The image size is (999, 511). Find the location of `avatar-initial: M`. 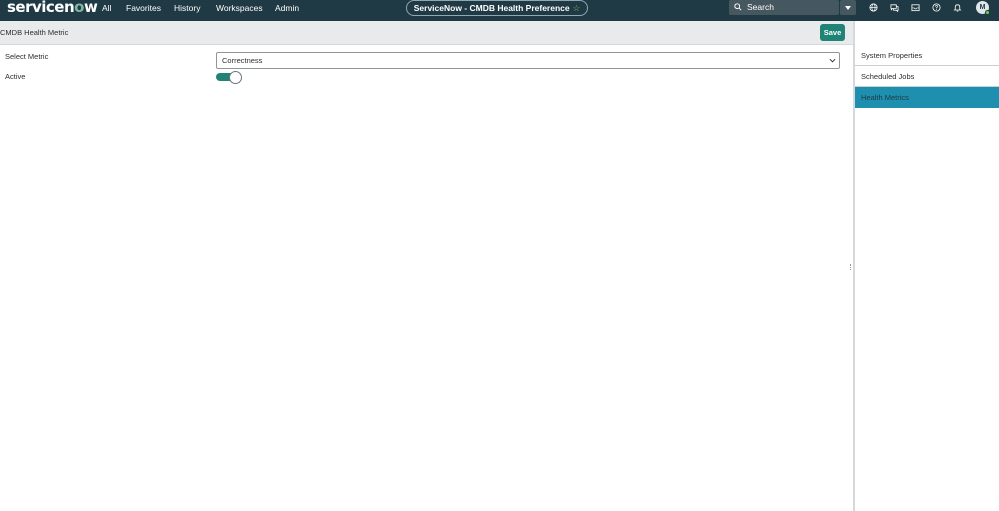

avatar-initial: M is located at coordinates (982, 7).